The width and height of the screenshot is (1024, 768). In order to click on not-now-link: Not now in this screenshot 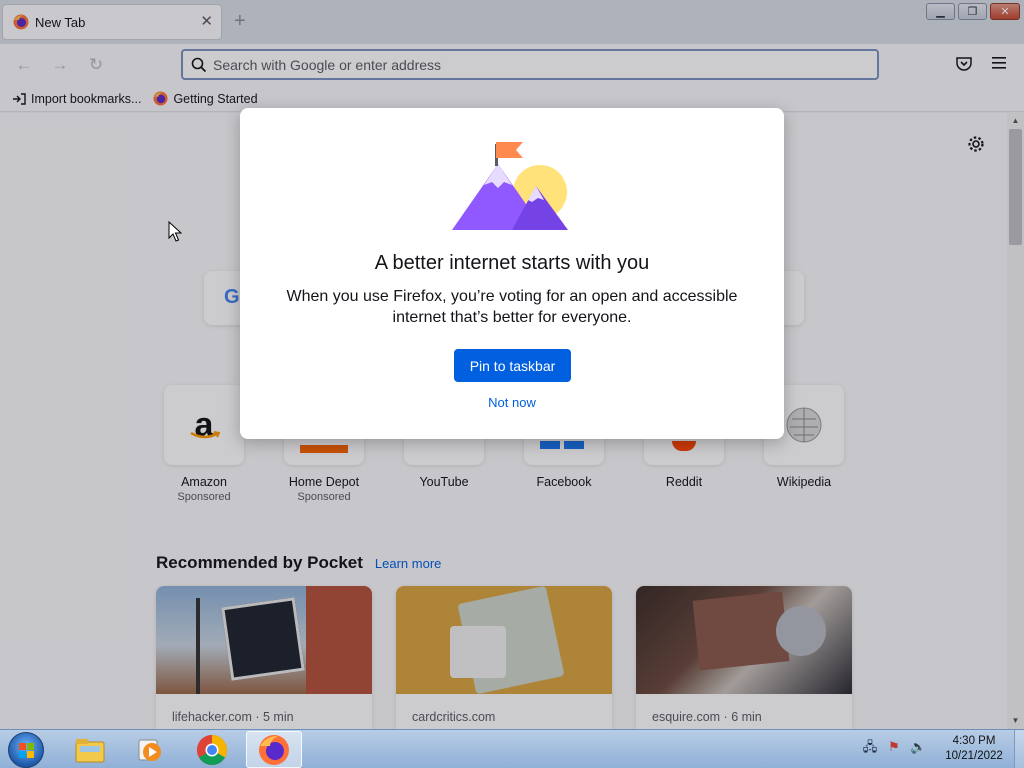, I will do `click(512, 402)`.